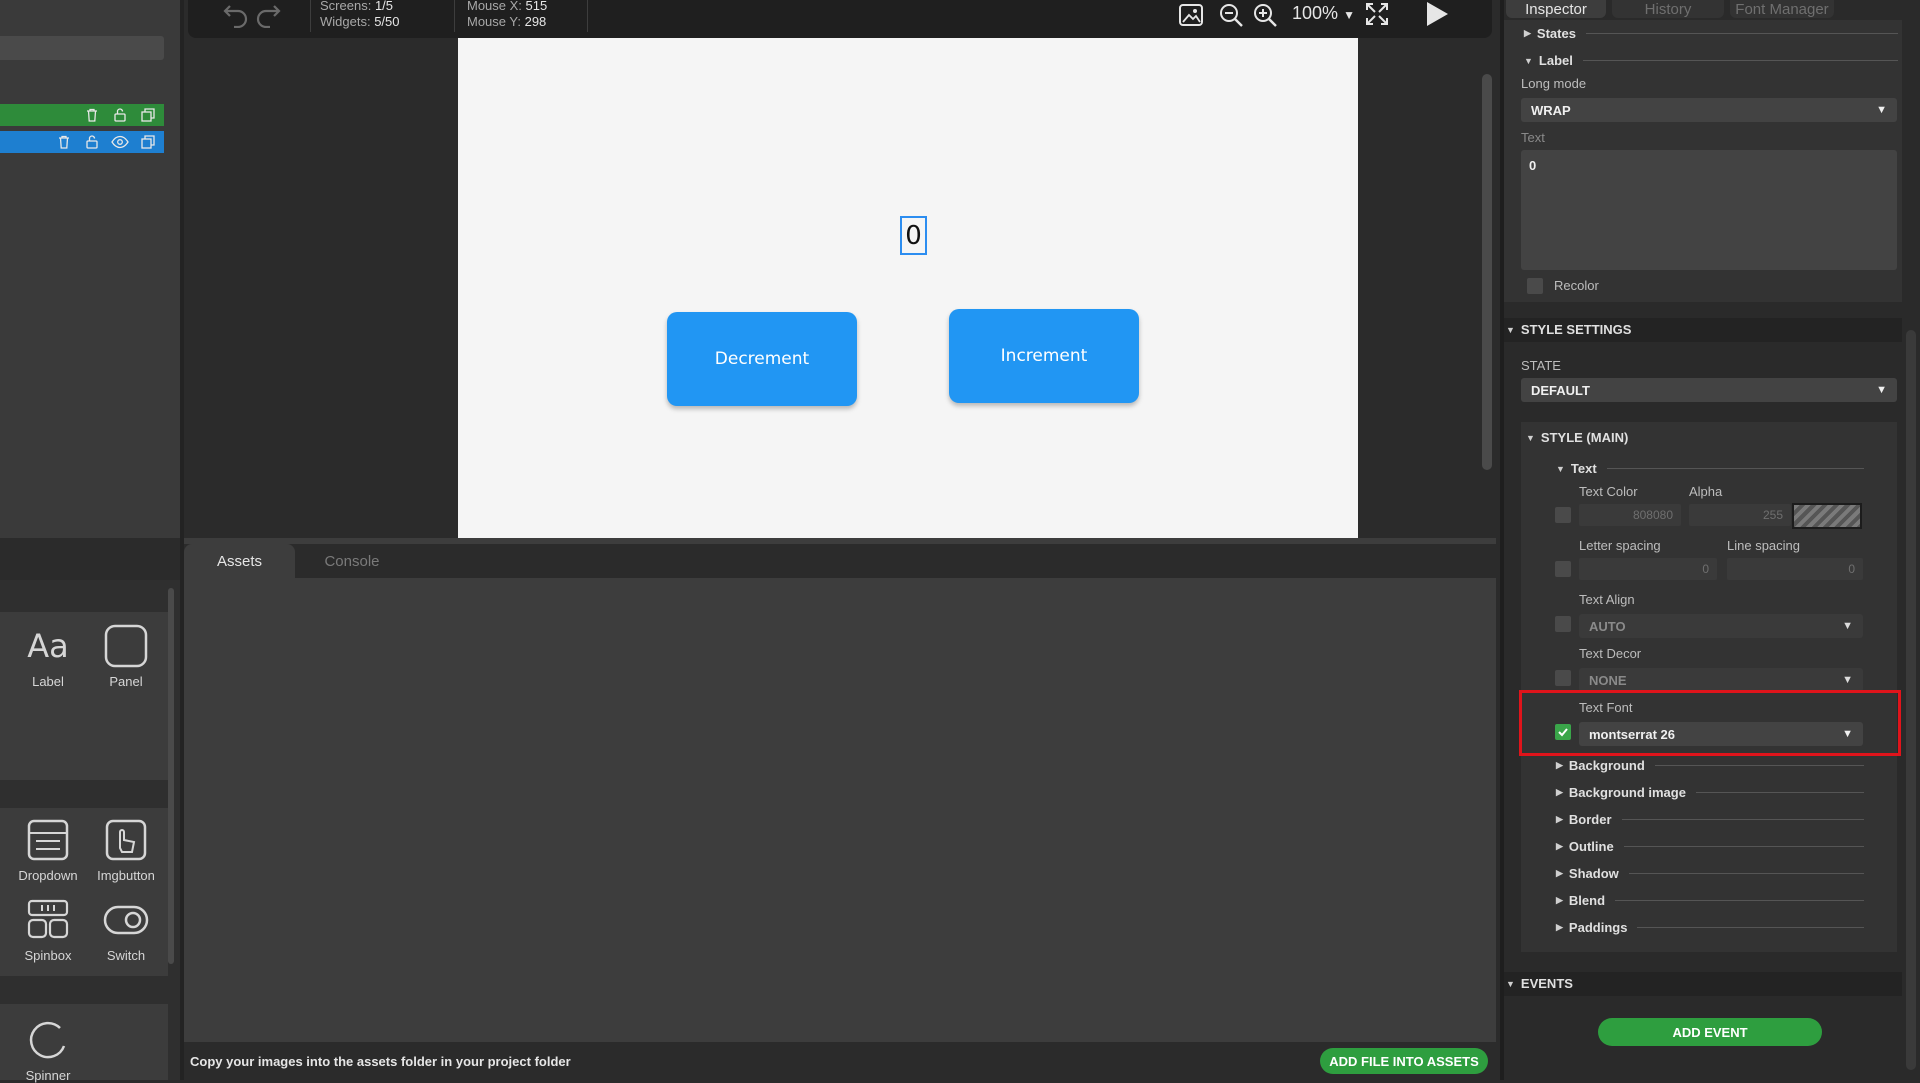  Describe the element at coordinates (1710, 900) in the screenshot. I see `blend-section: ▶ Blend` at that location.